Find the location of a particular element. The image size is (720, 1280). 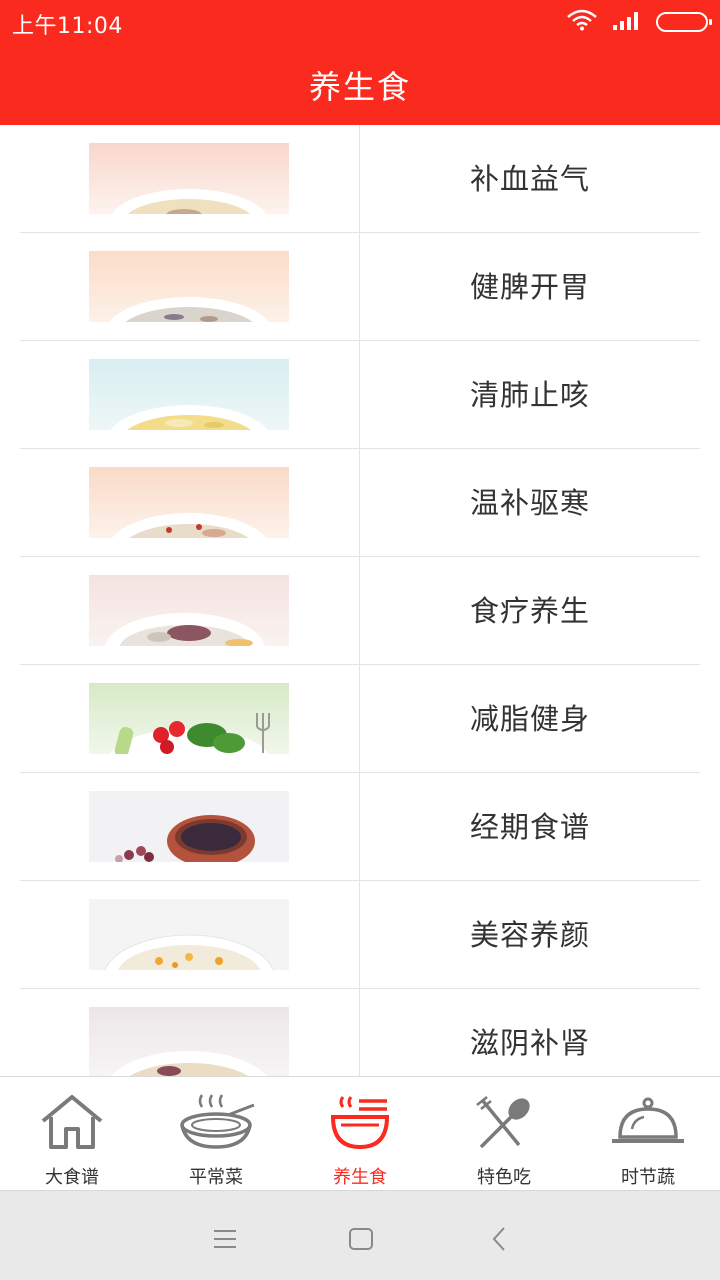

battery-icon is located at coordinates (684, 22).